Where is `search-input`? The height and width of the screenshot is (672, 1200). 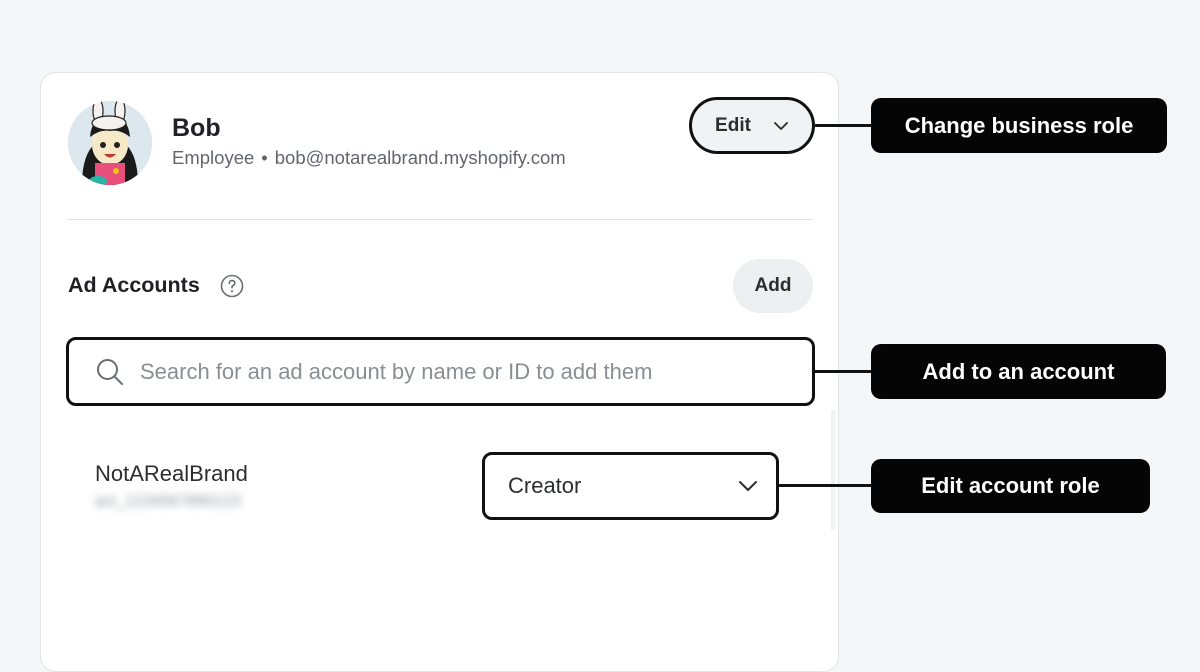
search-input is located at coordinates (460, 371).